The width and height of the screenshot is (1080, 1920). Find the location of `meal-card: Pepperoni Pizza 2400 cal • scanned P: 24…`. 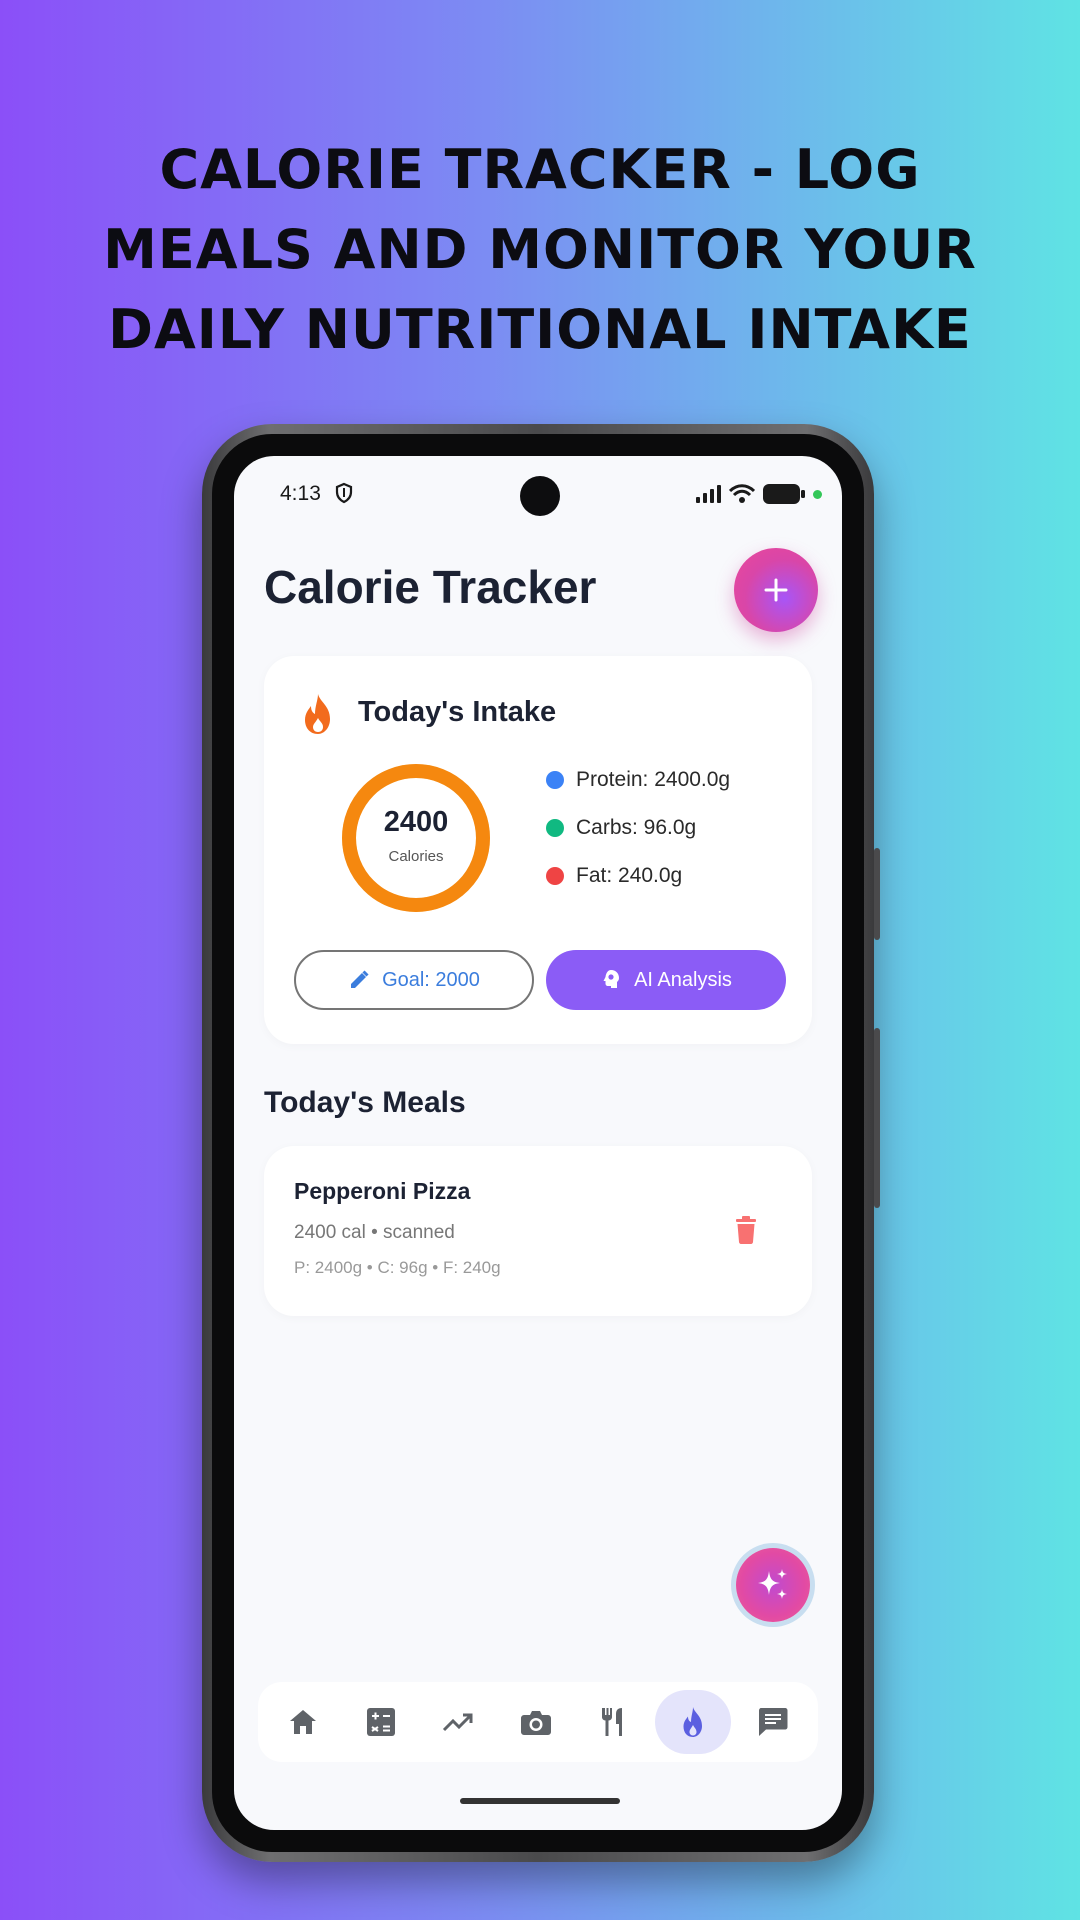

meal-card: Pepperoni Pizza 2400 cal • scanned P: 24… is located at coordinates (538, 1231).